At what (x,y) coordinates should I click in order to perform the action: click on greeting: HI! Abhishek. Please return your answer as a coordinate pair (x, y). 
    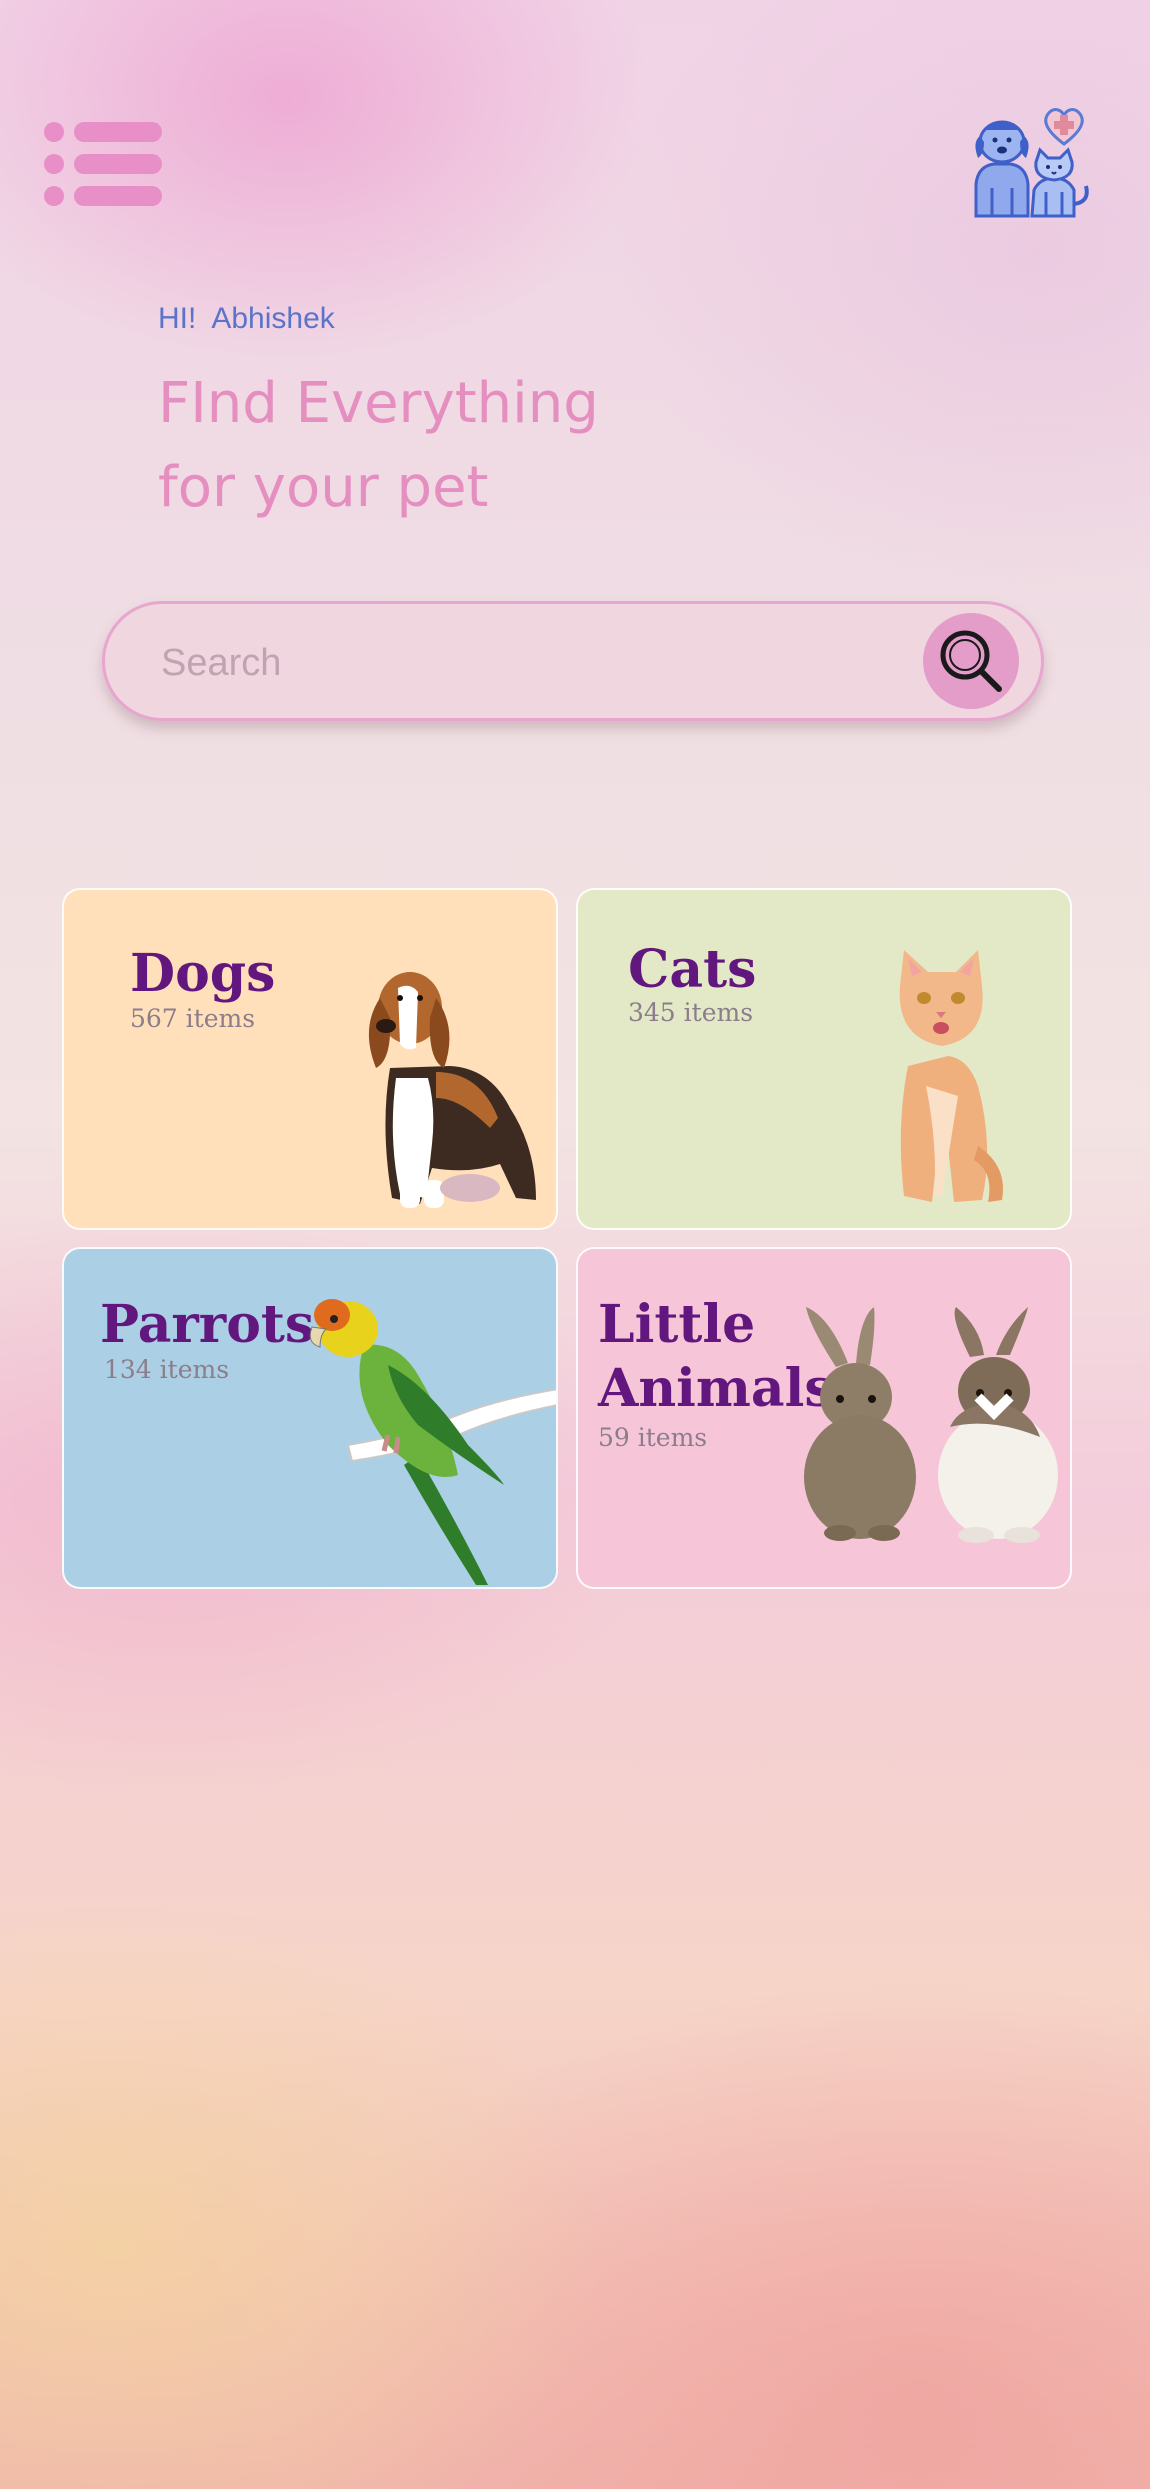
    Looking at the image, I should click on (246, 319).